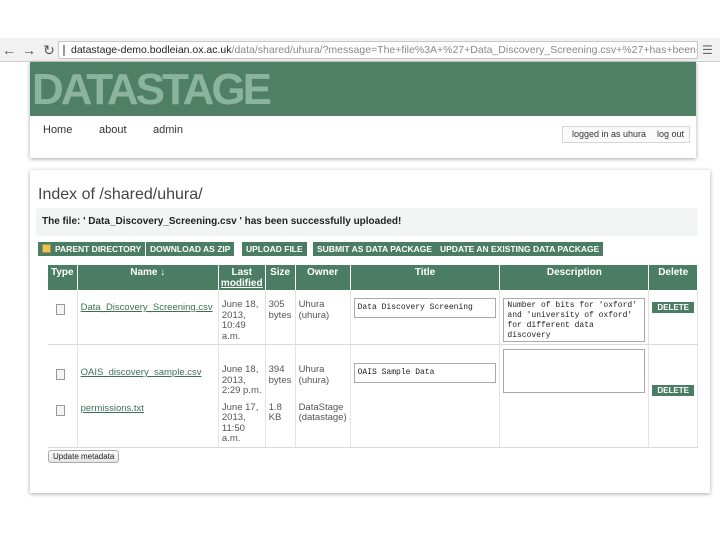 Image resolution: width=720 pixels, height=540 pixels. Describe the element at coordinates (519, 341) in the screenshot. I see `description-line: tools` at that location.